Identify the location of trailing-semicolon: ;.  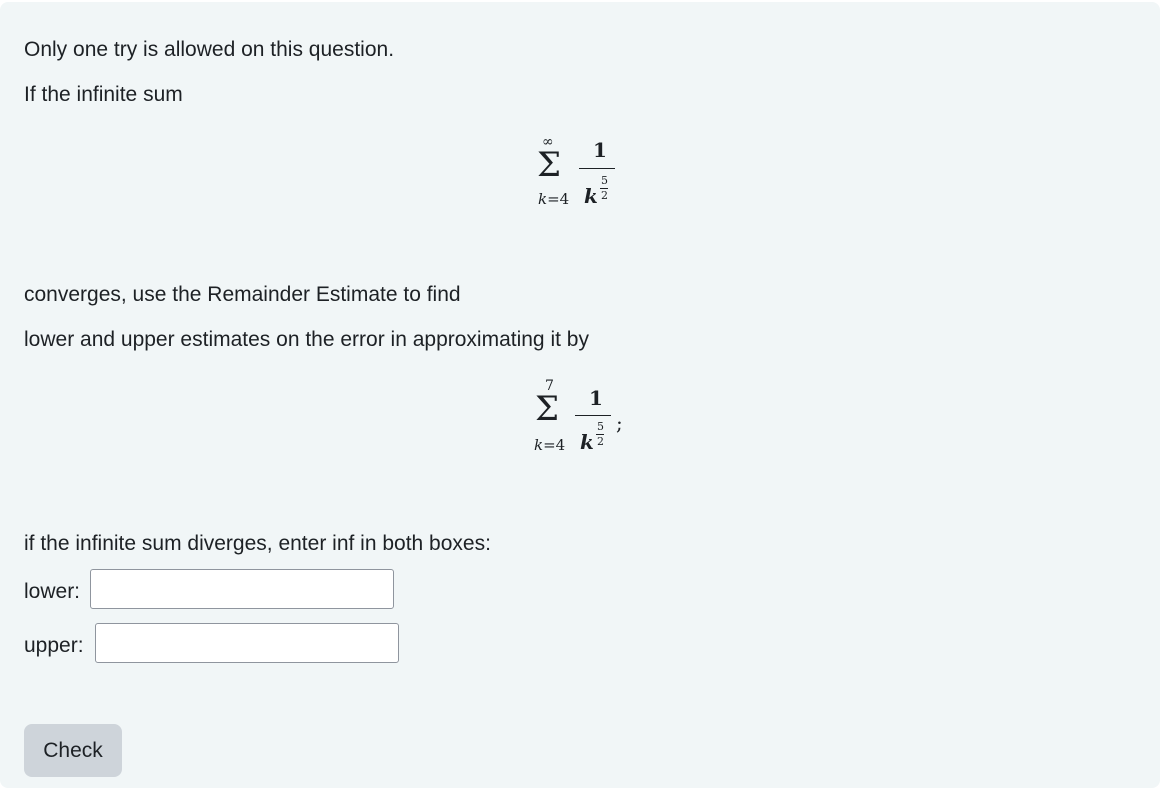
(619, 423).